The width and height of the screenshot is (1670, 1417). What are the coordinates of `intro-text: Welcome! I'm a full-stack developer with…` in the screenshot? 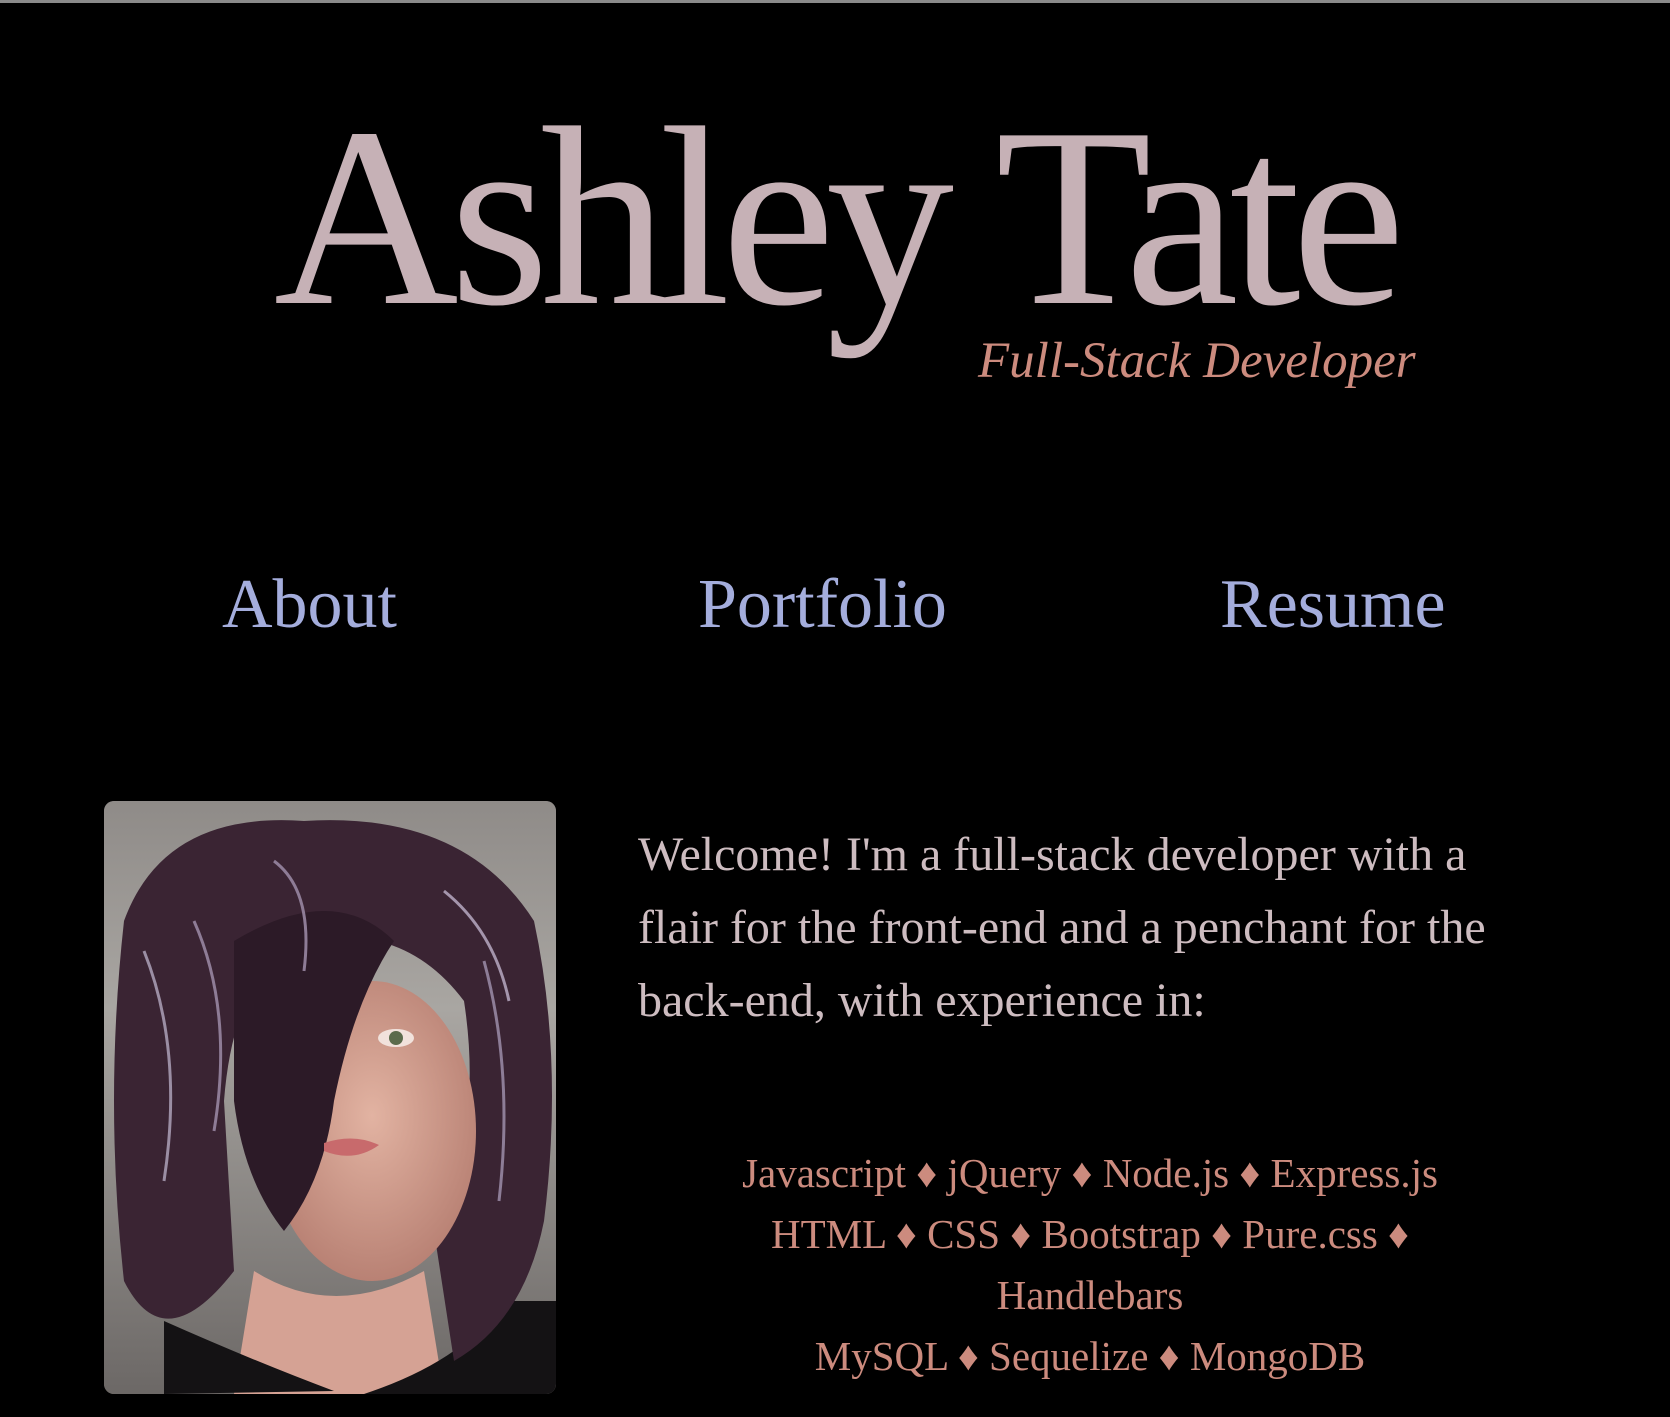 It's located at (1062, 927).